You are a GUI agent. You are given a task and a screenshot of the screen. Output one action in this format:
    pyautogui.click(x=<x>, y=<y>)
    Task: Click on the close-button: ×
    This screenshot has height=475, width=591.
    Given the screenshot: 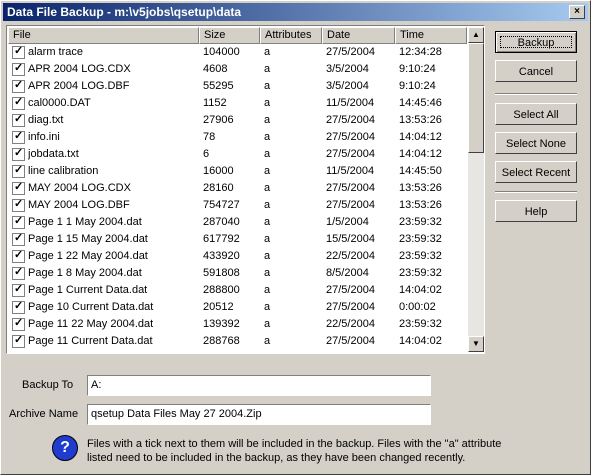 What is the action you would take?
    pyautogui.click(x=577, y=12)
    